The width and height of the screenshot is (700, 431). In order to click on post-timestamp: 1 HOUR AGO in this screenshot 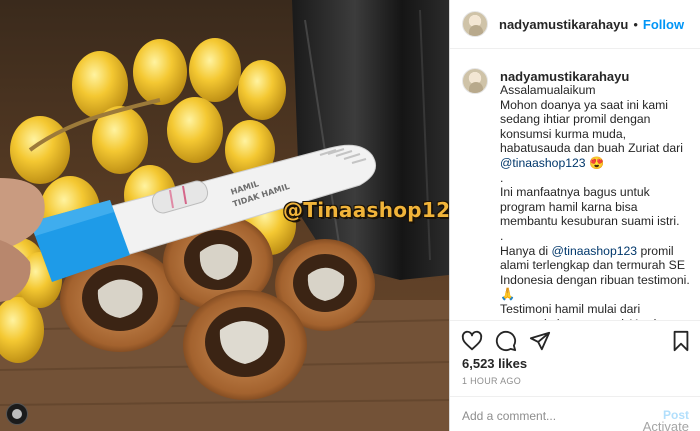, I will do `click(491, 381)`.